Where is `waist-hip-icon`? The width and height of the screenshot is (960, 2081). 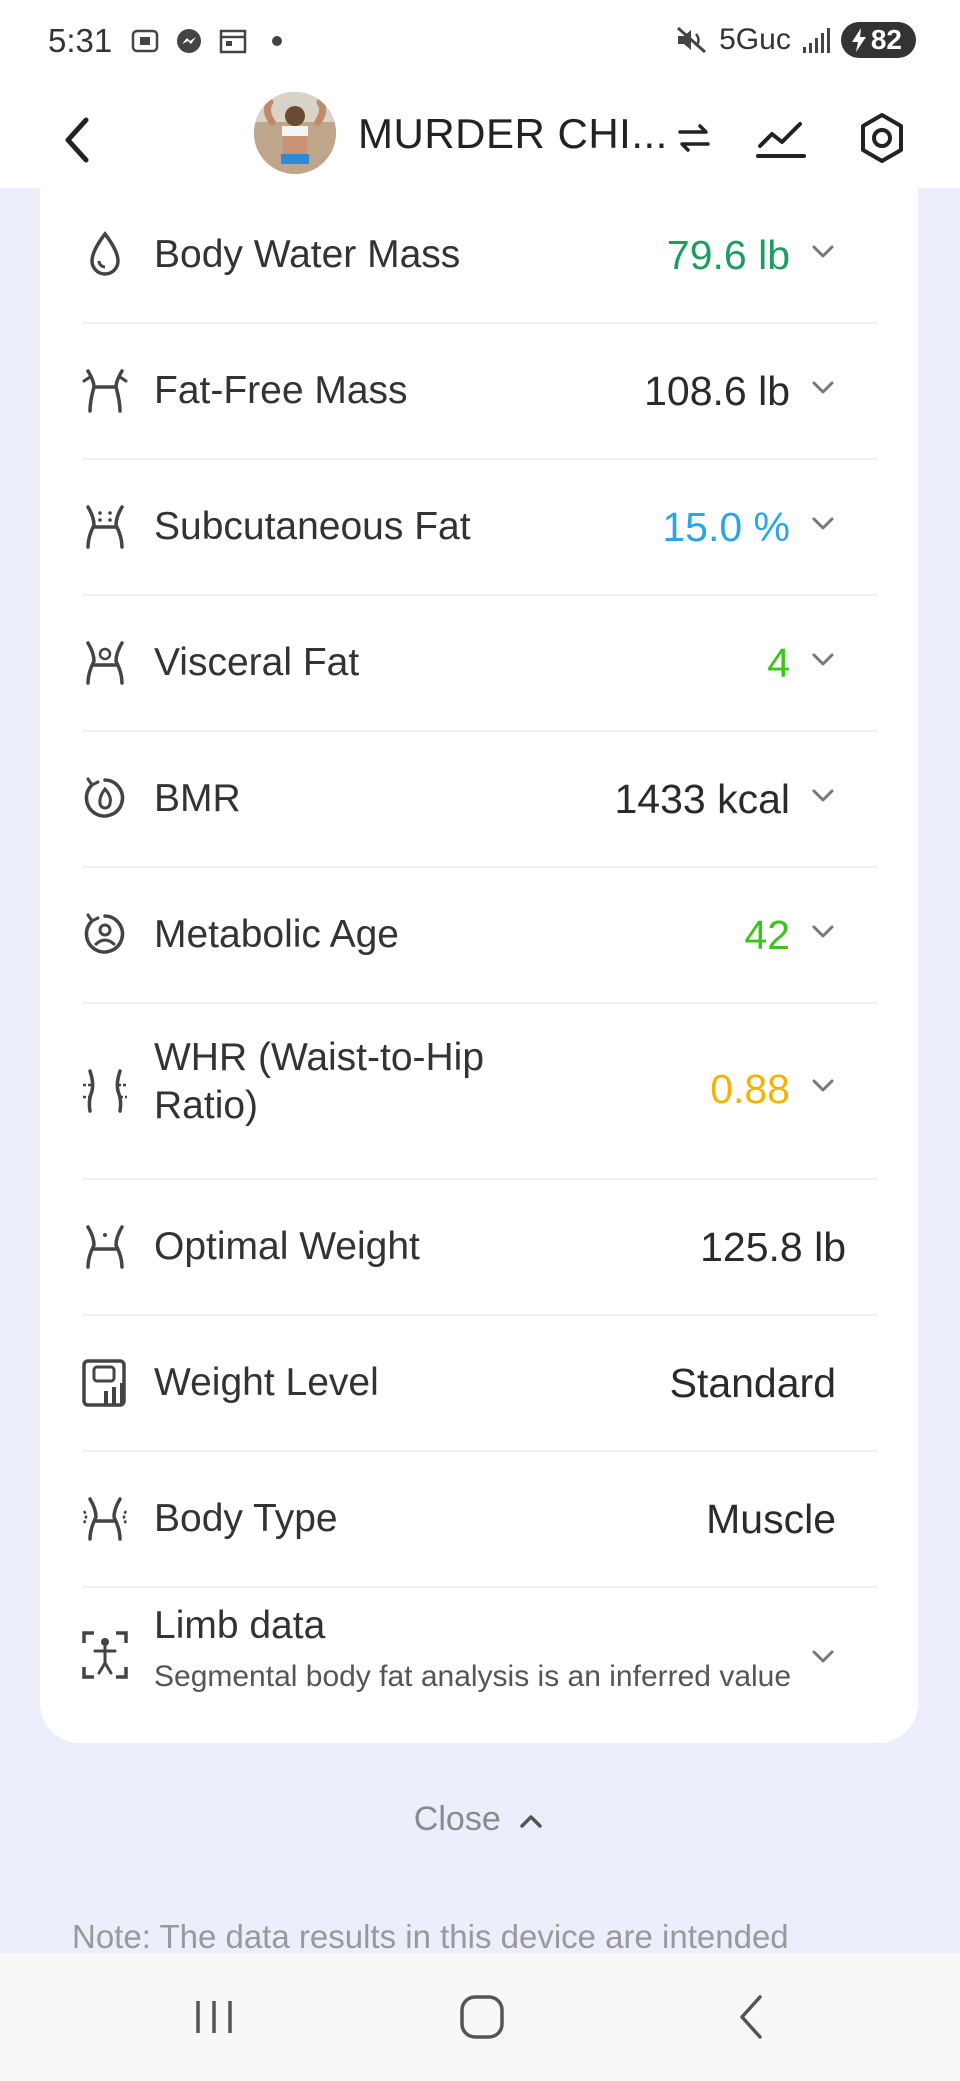
waist-hip-icon is located at coordinates (105, 1091).